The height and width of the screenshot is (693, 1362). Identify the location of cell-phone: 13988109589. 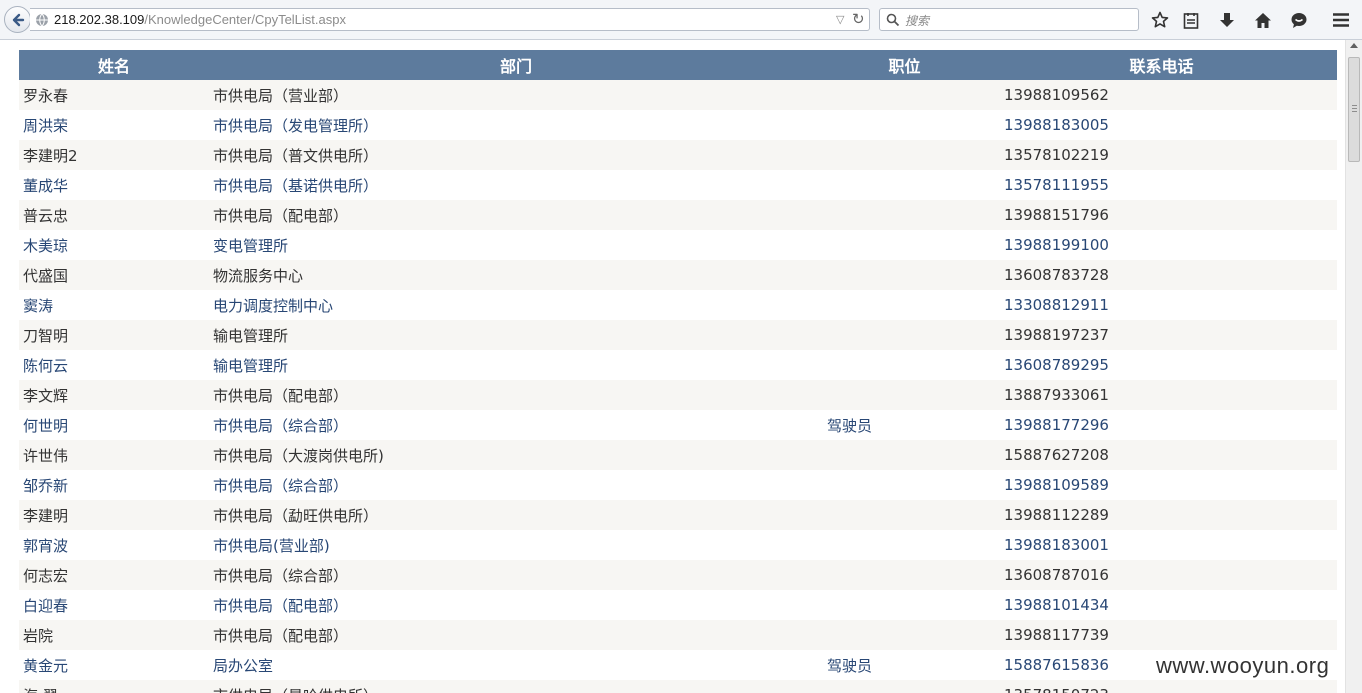
(1161, 485).